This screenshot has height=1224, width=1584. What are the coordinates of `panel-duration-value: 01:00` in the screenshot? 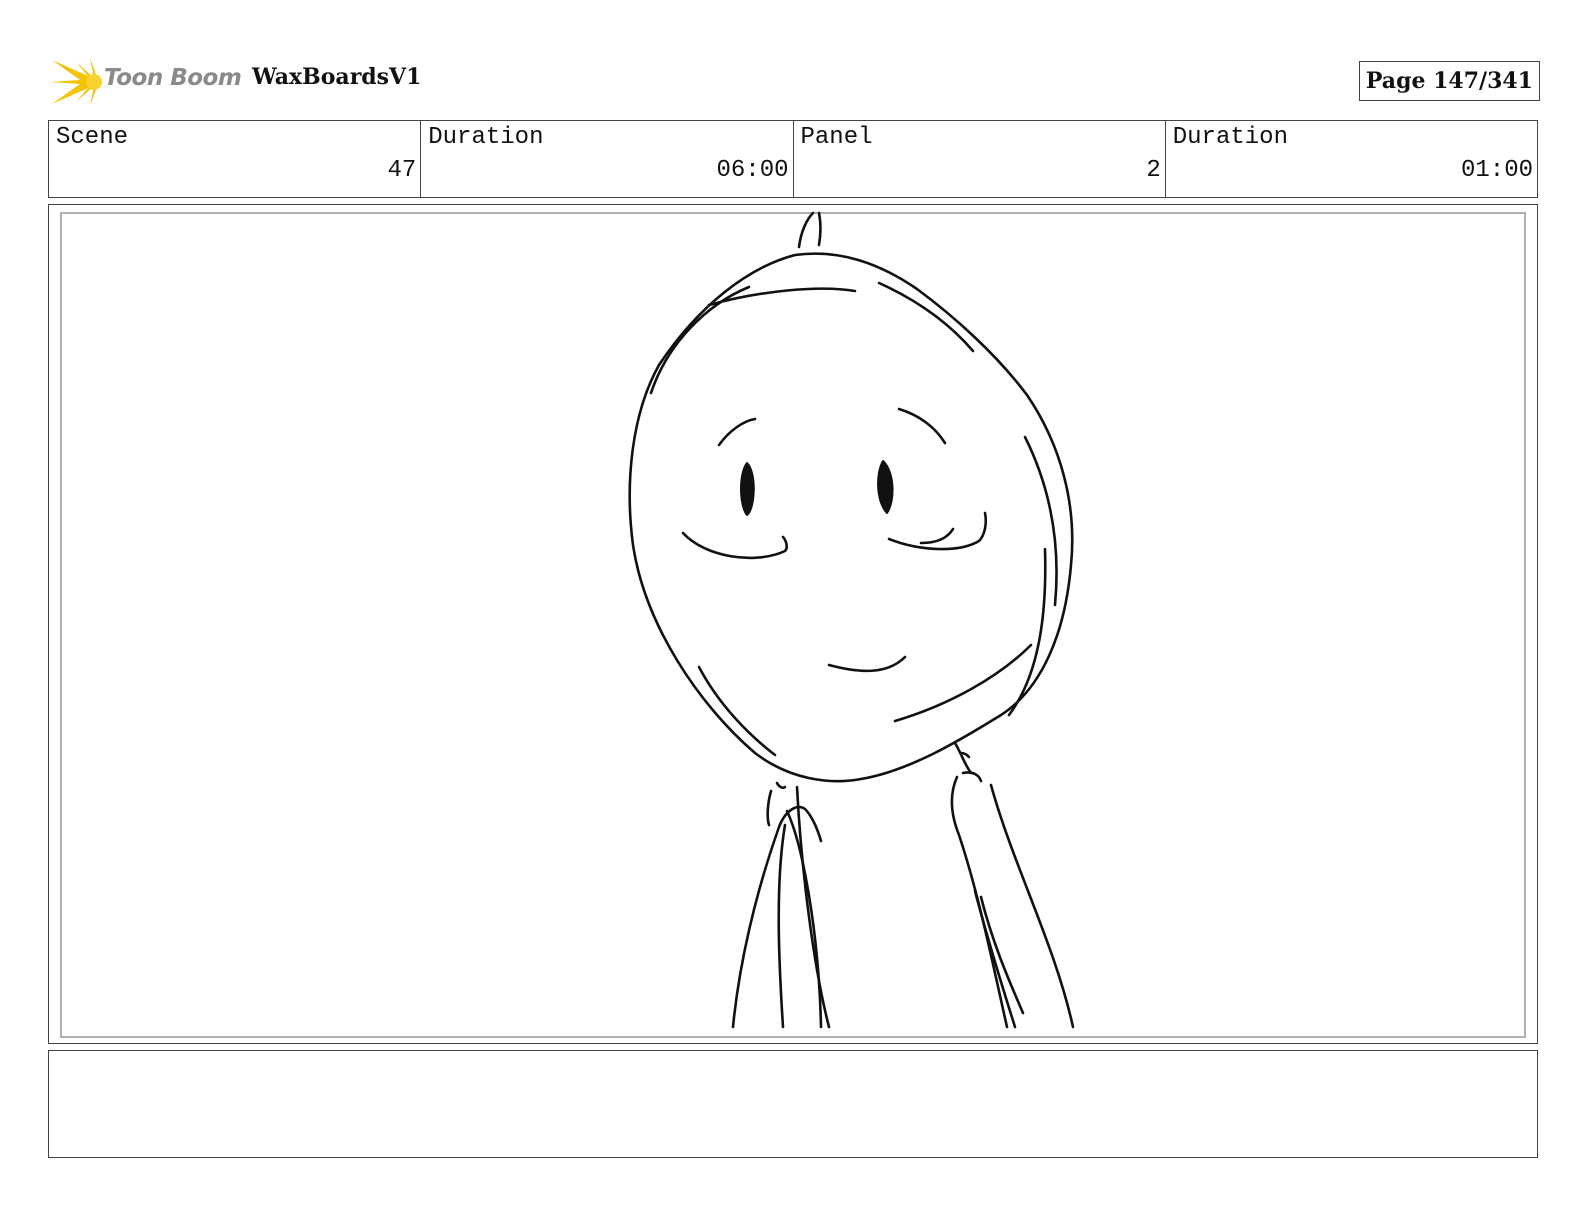 It's located at (1496, 170).